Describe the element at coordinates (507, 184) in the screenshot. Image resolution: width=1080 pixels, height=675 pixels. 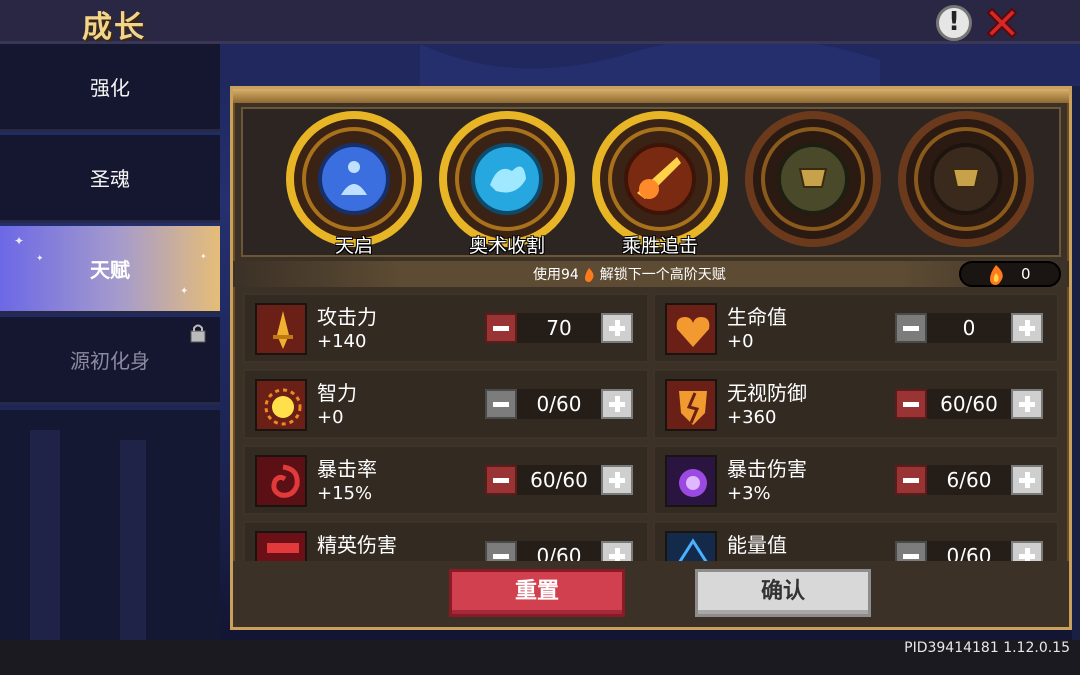
I see `talent-arcane-harvest: 奥术收割` at that location.